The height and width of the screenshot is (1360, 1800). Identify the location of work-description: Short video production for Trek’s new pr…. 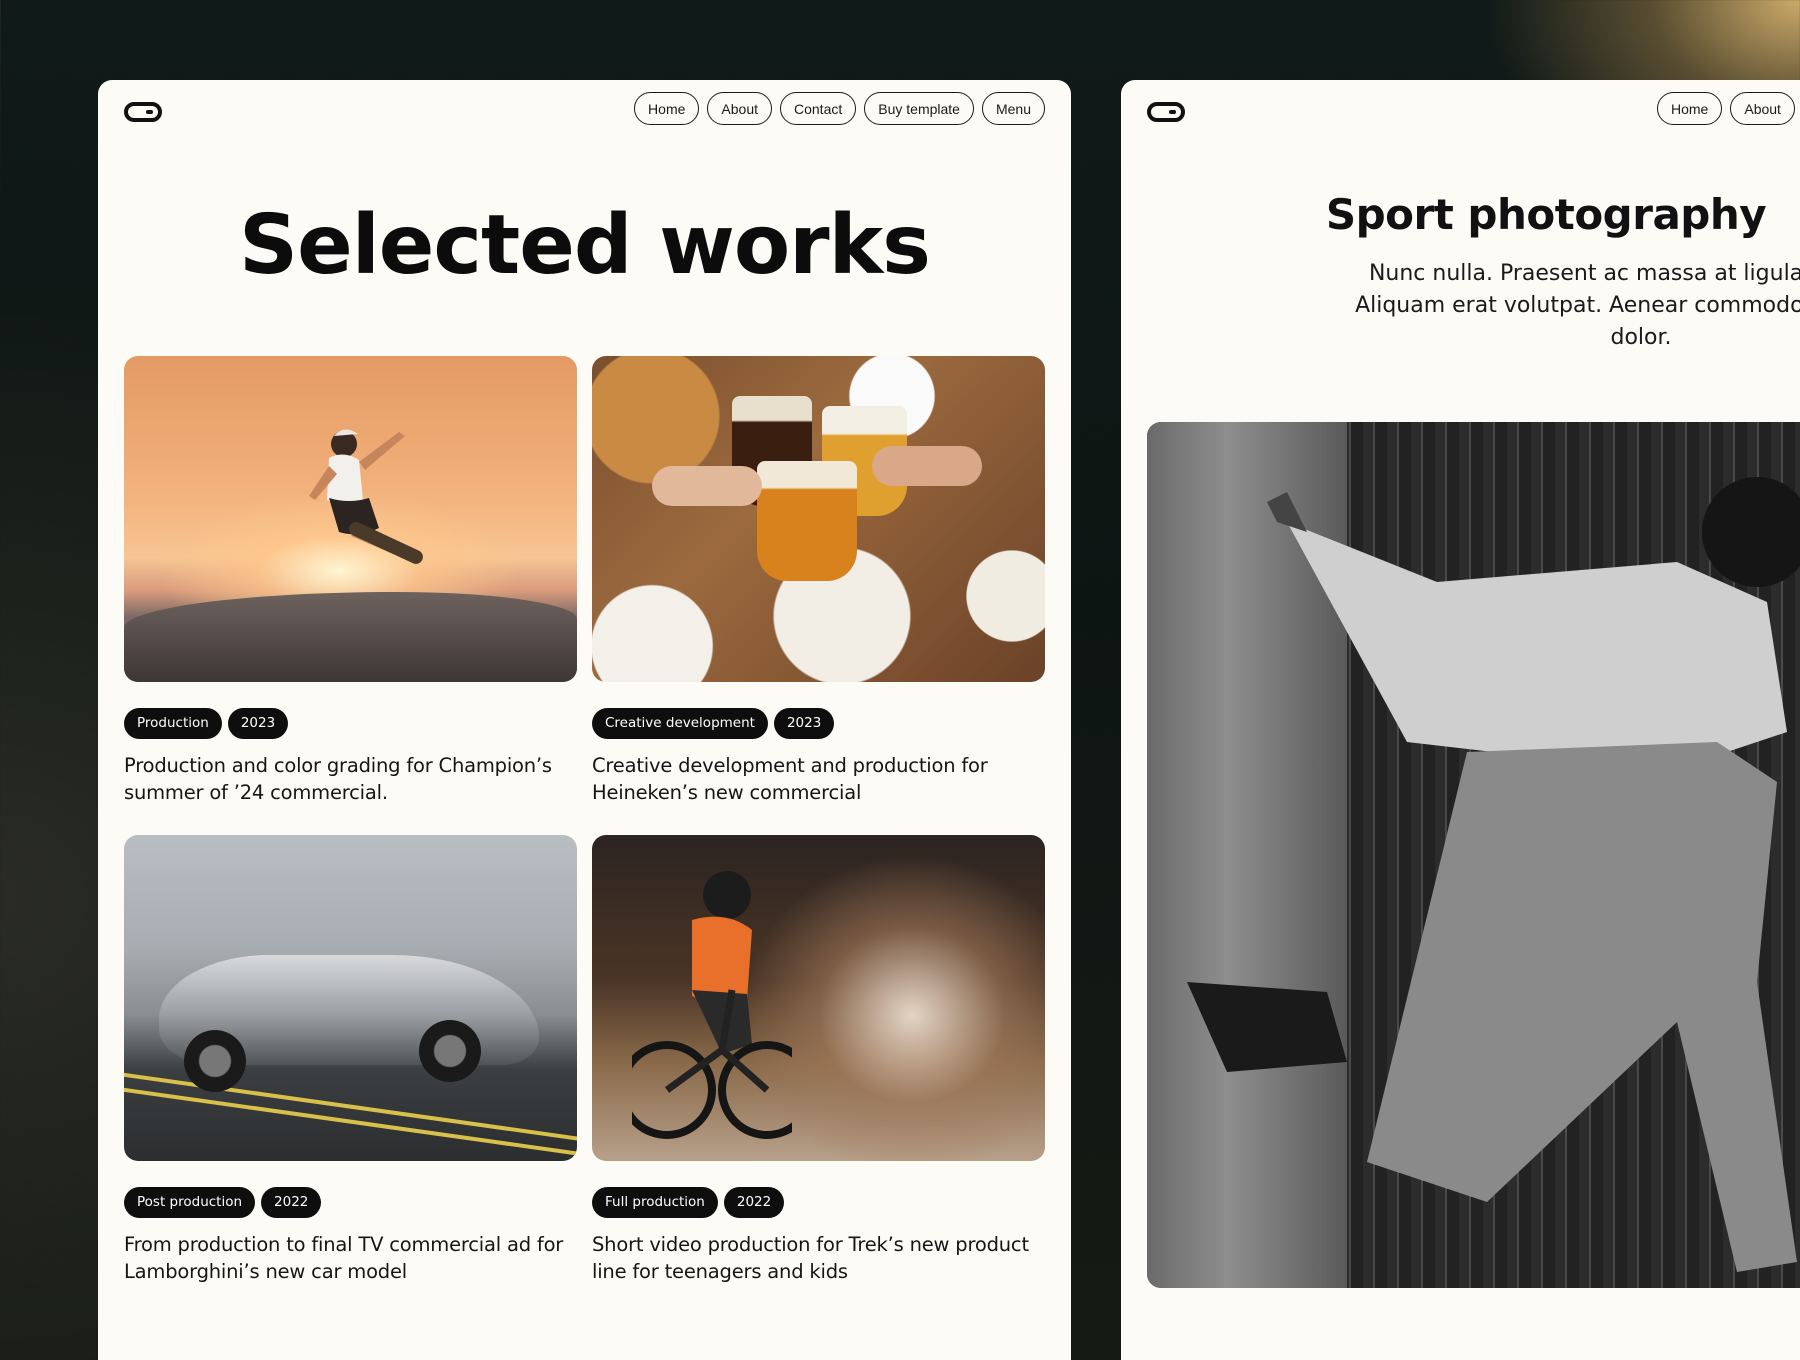
(818, 1258).